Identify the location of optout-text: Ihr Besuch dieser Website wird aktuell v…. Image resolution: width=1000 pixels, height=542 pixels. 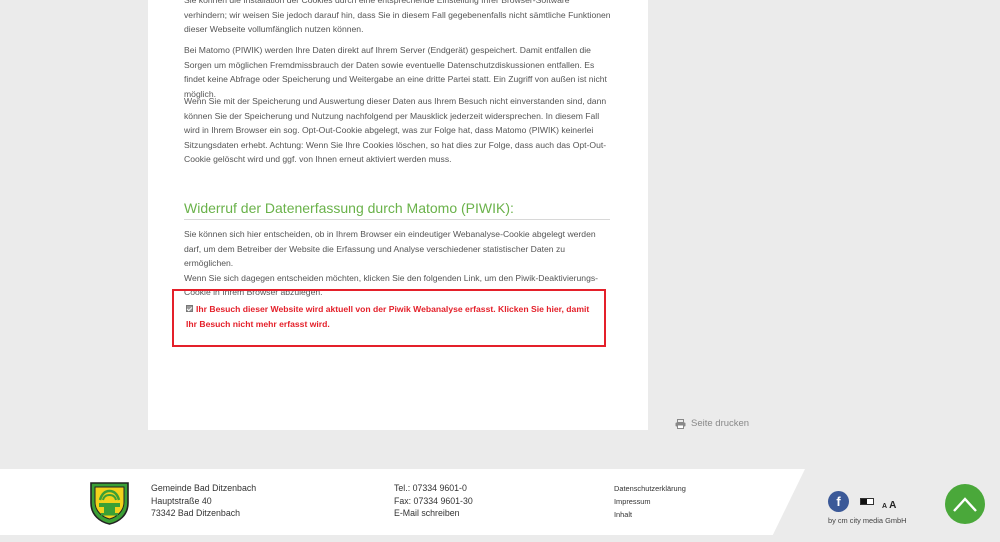
(387, 316).